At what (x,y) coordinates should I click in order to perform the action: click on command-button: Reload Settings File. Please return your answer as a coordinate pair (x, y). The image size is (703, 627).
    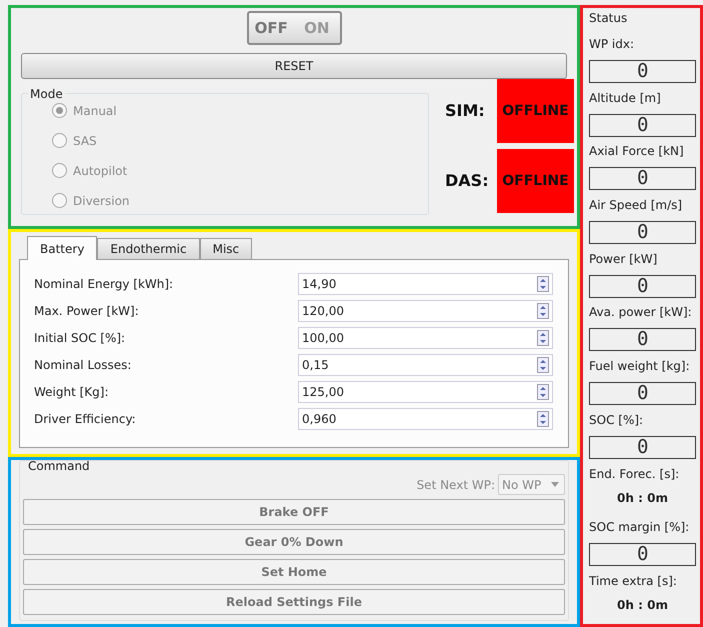
    Looking at the image, I should click on (294, 602).